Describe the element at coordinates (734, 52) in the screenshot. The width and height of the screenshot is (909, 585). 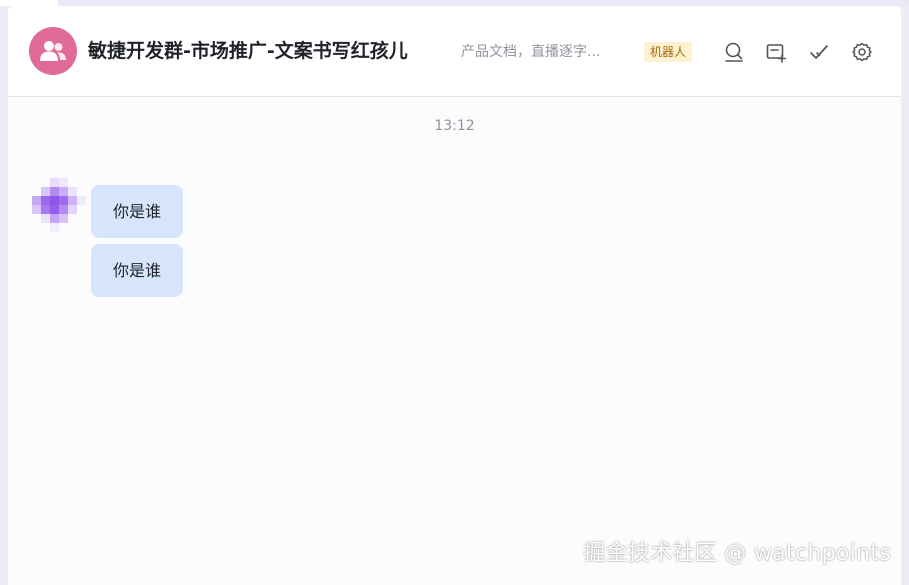
I see `search-icon` at that location.